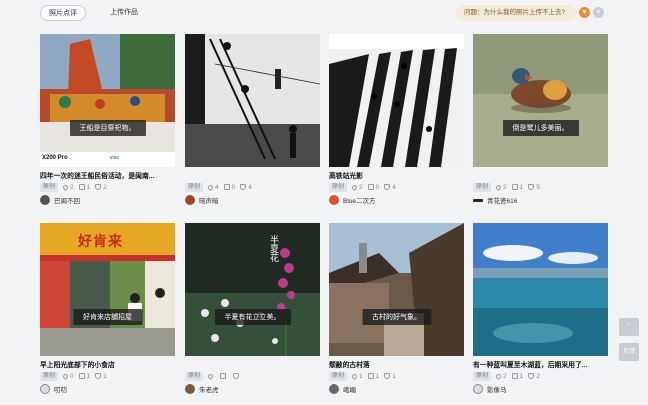 This screenshot has width=648, height=405. Describe the element at coordinates (502, 200) in the screenshot. I see `author-name: 青花瓷616` at that location.